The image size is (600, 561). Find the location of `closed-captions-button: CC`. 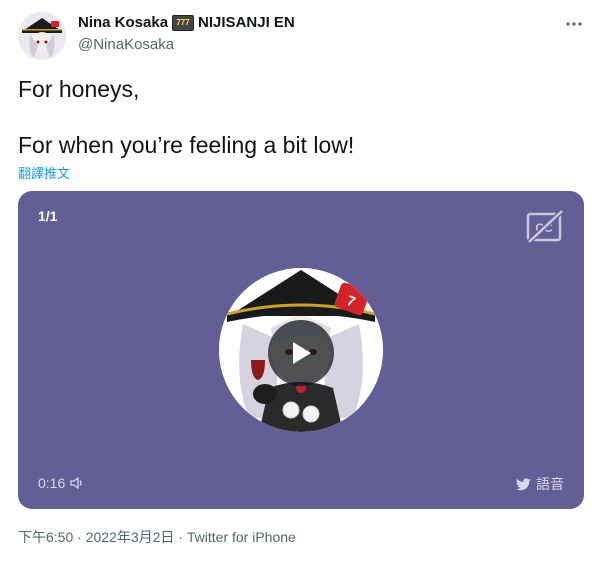

closed-captions-button: CC is located at coordinates (545, 227).